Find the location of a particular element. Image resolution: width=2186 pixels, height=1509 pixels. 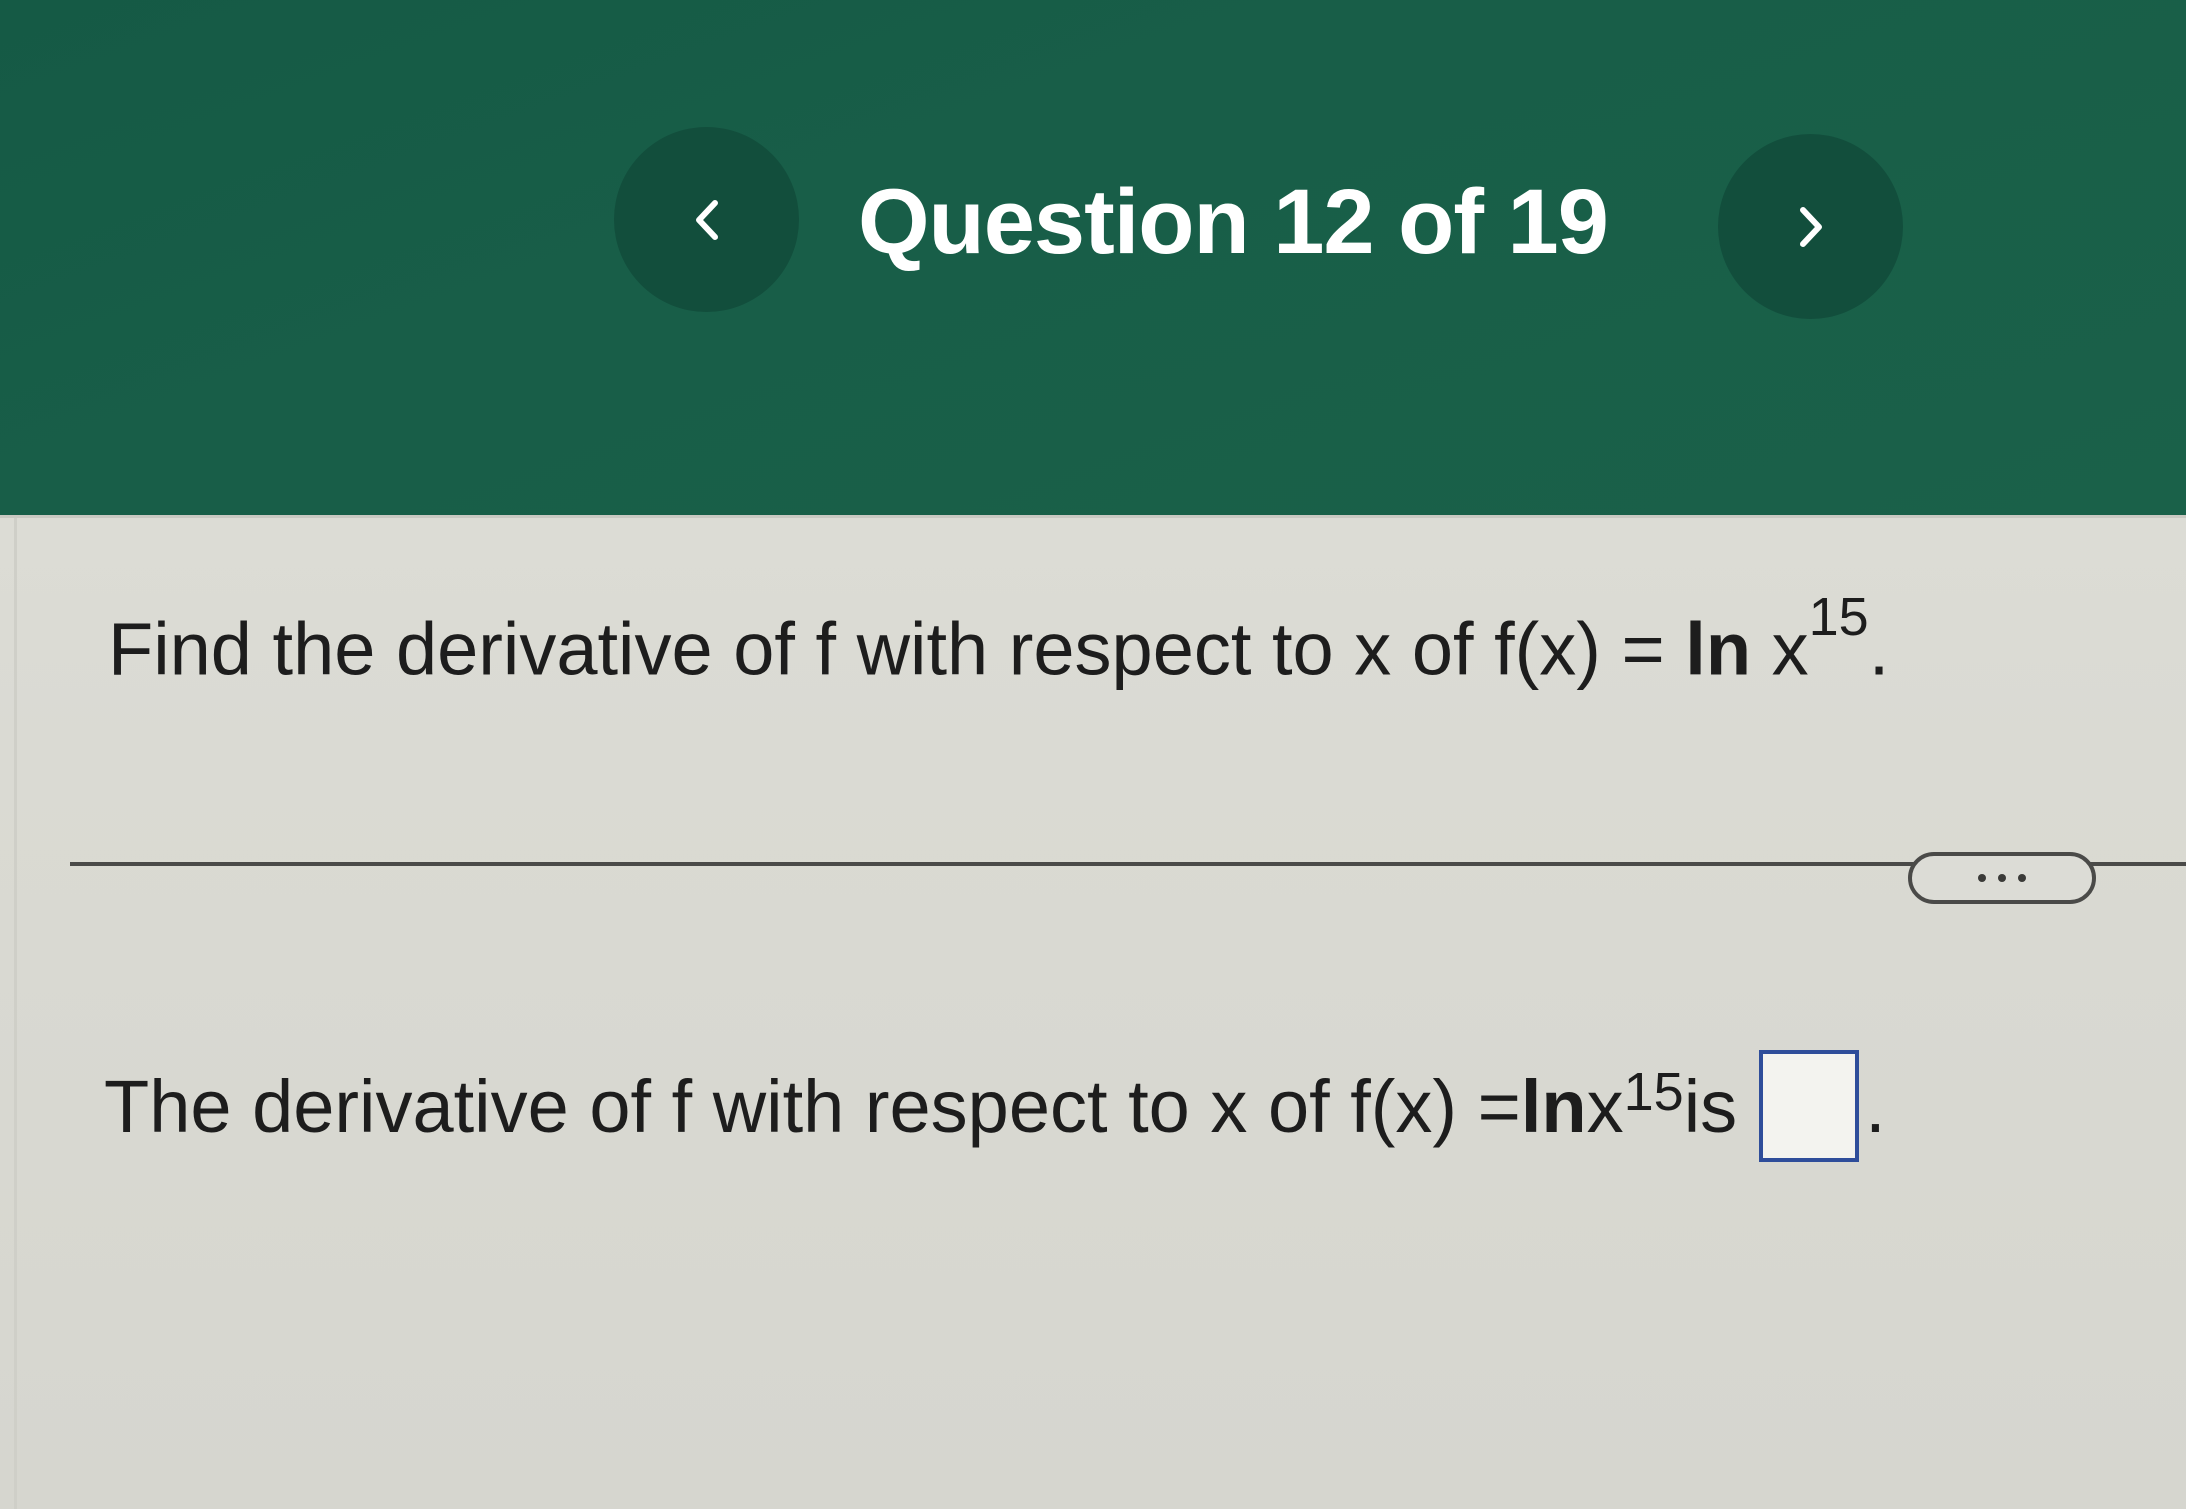

answer-variable: x is located at coordinates (1605, 1106).